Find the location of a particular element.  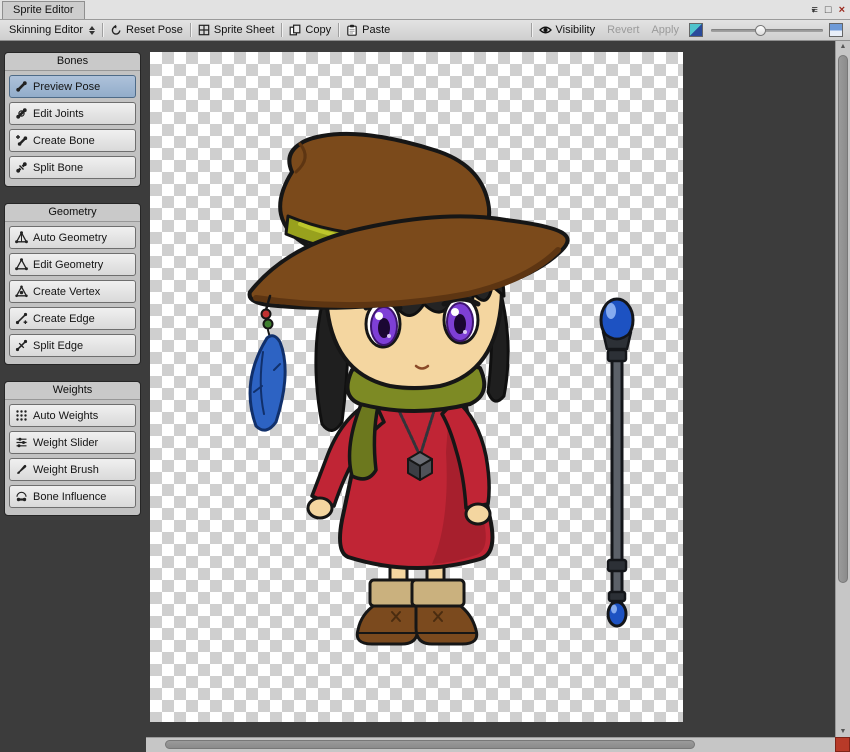

auto-geometry-button: Auto Geometry is located at coordinates (72, 237).